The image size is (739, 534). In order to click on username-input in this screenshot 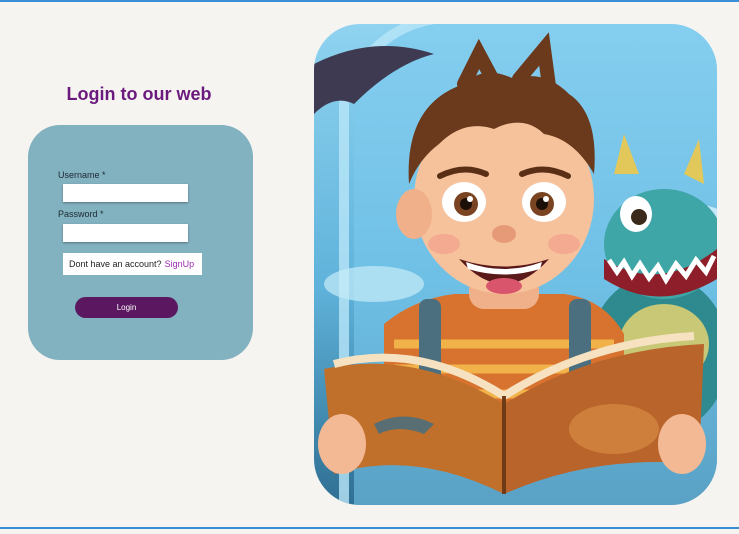, I will do `click(125, 193)`.